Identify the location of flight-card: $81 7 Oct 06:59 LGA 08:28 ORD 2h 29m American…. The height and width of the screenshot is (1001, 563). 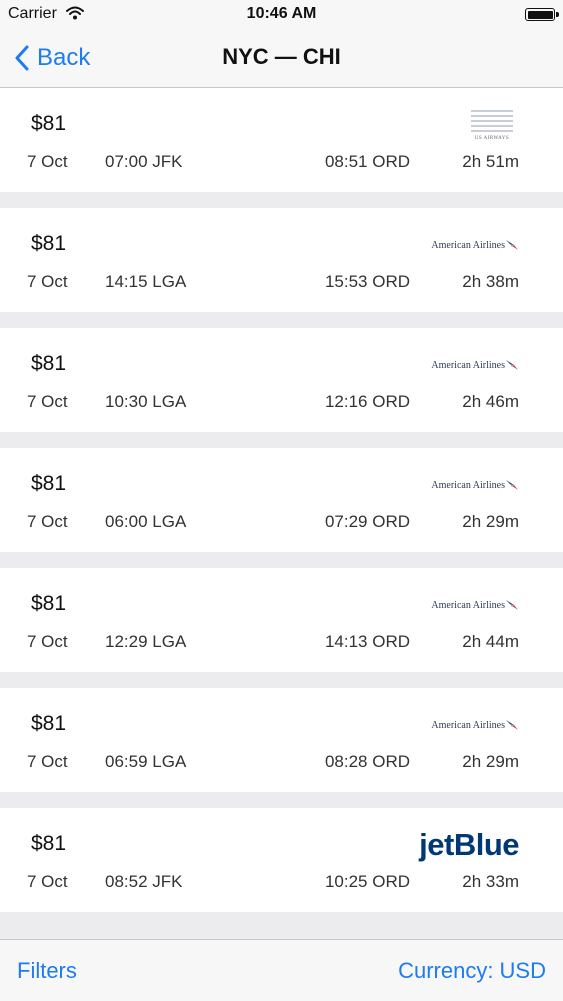
(281, 740).